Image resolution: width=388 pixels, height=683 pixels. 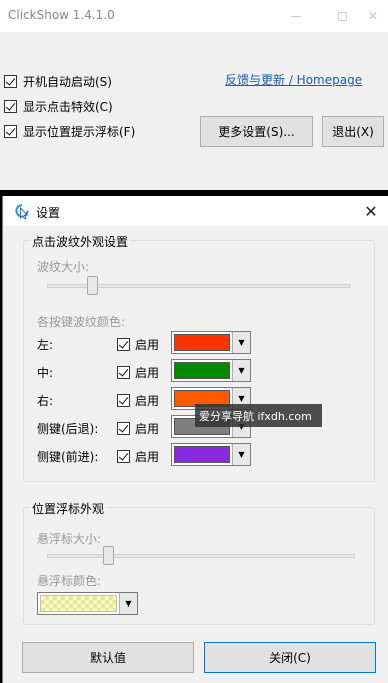 What do you see at coordinates (68, 429) in the screenshot?
I see `side-back-button-label: 侧键(后退):` at bounding box center [68, 429].